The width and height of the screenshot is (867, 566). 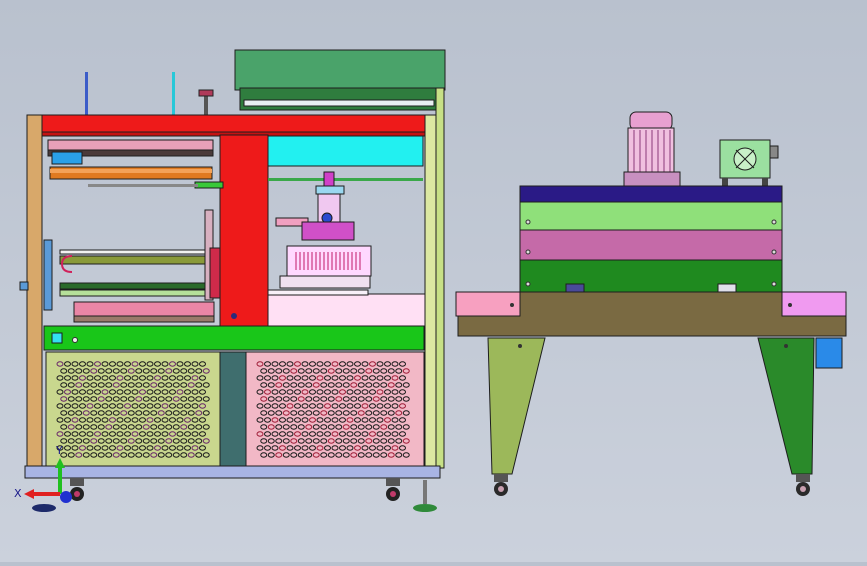 What do you see at coordinates (244, 231) in the screenshot?
I see `red-column` at bounding box center [244, 231].